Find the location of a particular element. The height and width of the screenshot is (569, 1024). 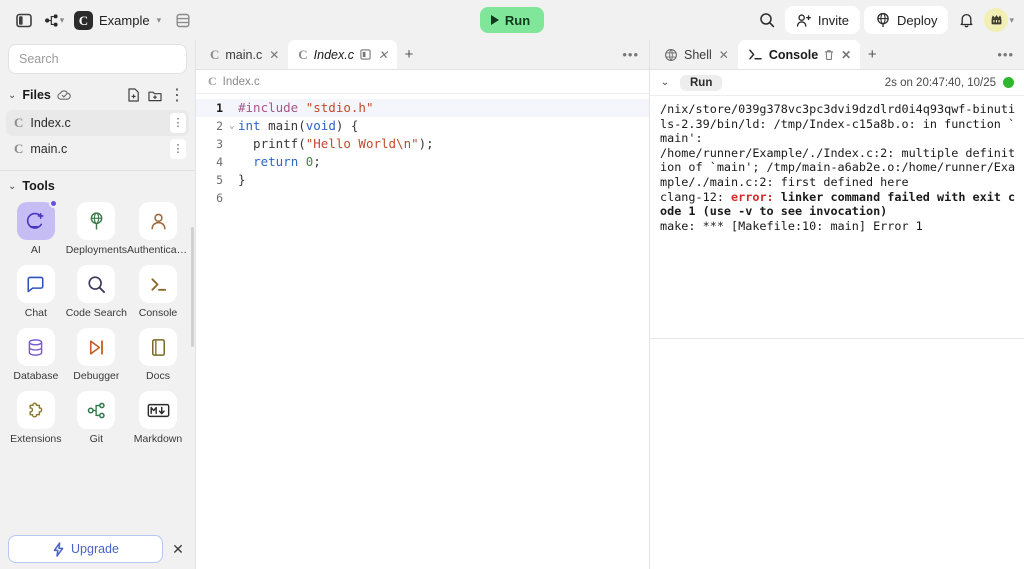

new-folder-icon is located at coordinates (155, 95).